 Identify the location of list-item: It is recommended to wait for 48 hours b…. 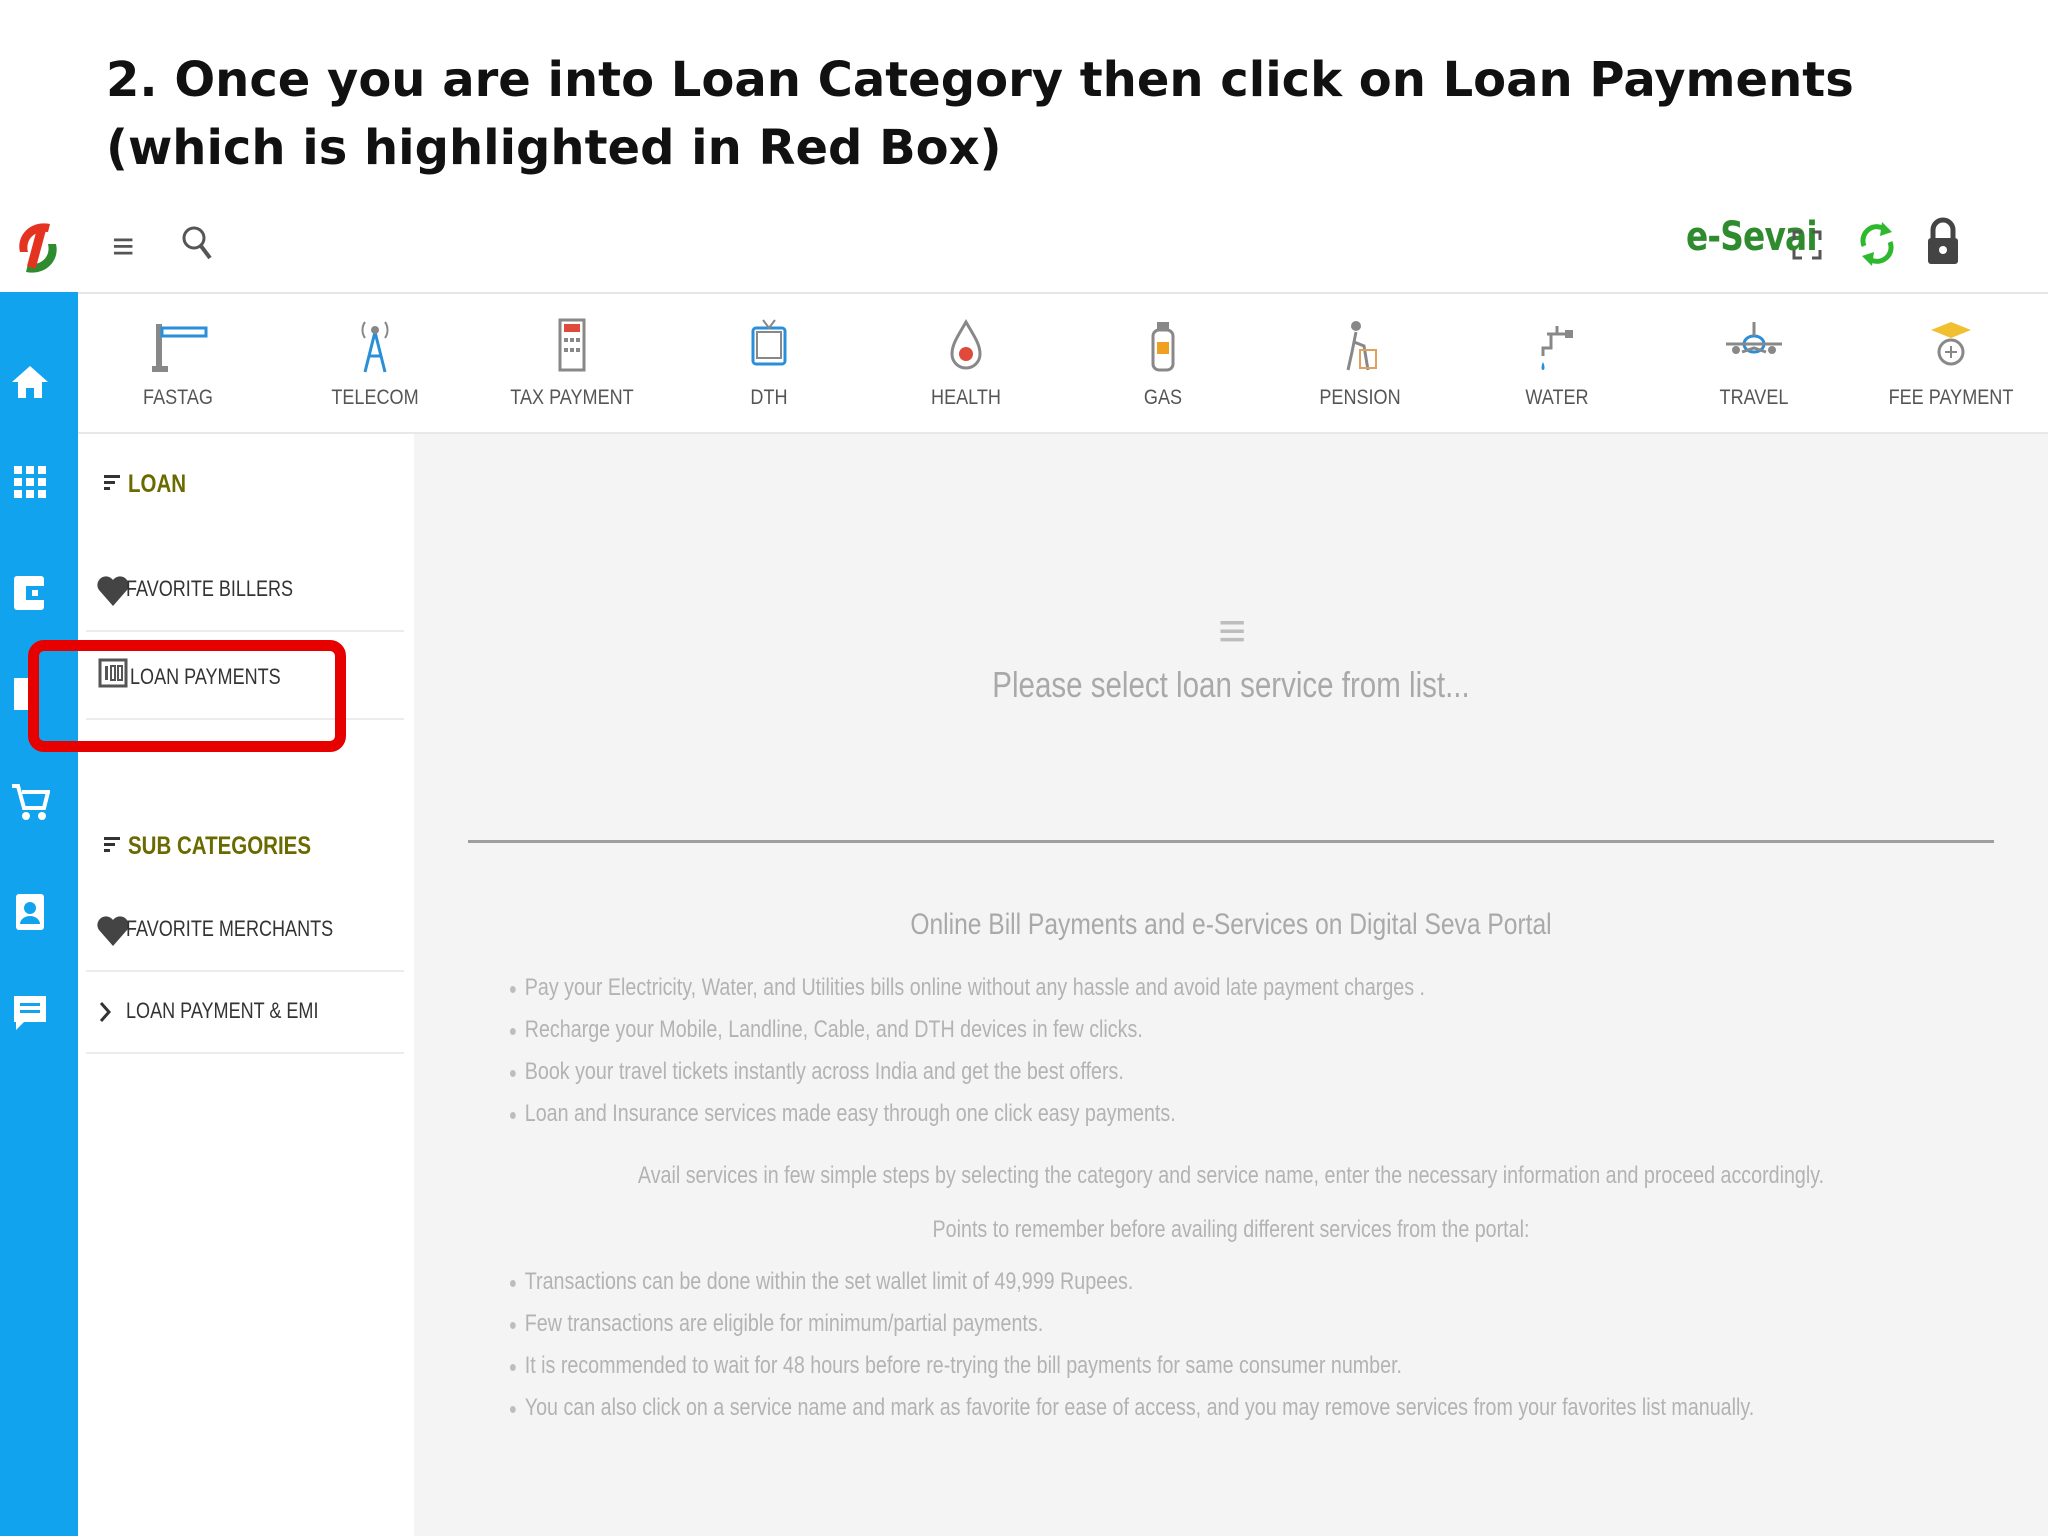
(1132, 1373).